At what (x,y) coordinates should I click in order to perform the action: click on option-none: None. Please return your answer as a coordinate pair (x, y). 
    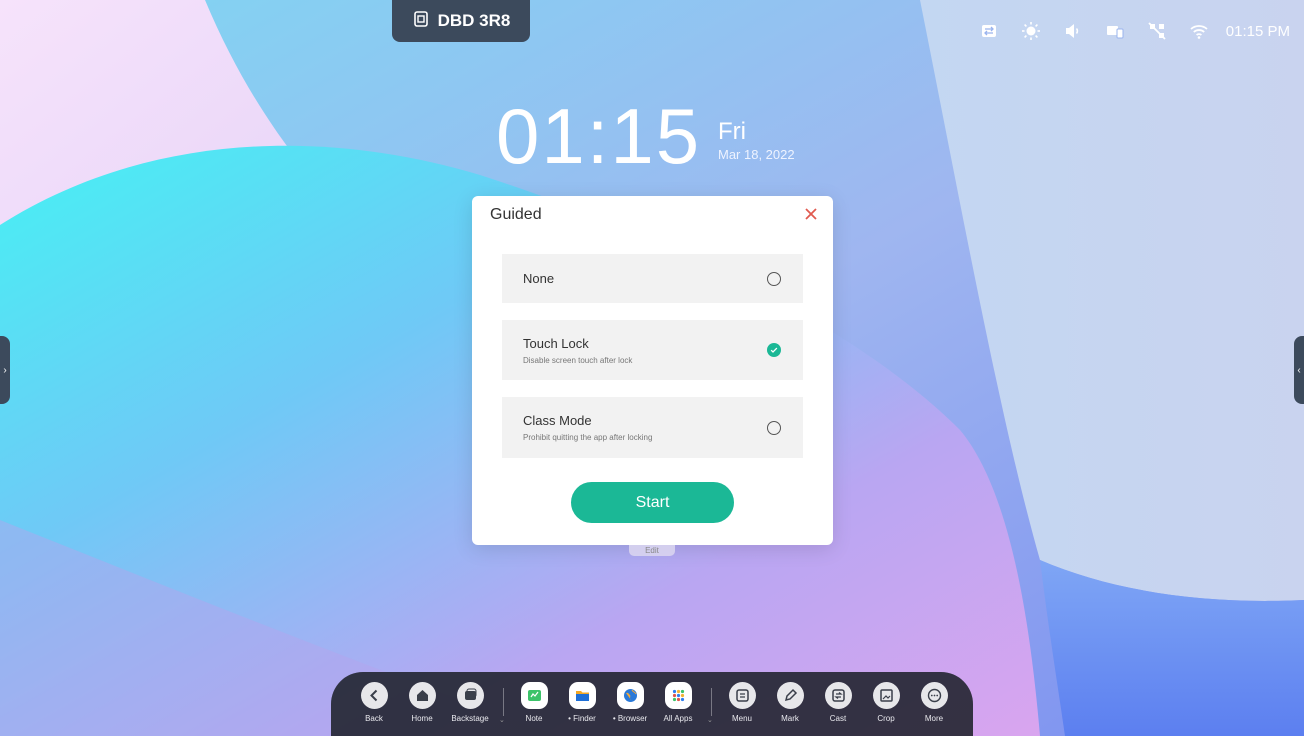
    Looking at the image, I should click on (652, 278).